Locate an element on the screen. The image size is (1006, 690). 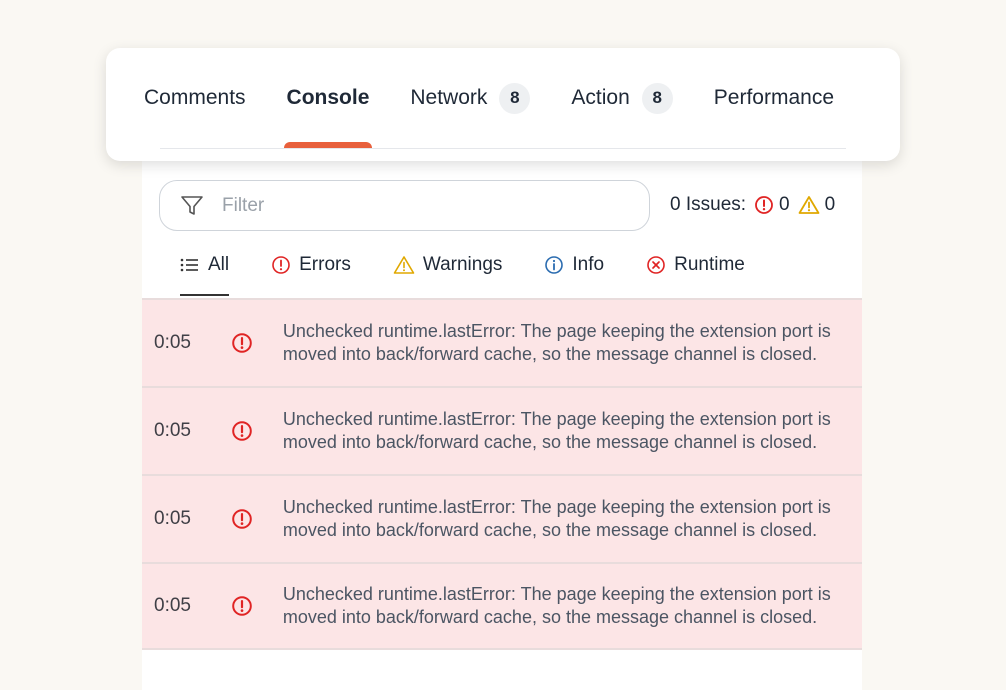
runtime-icon is located at coordinates (656, 265).